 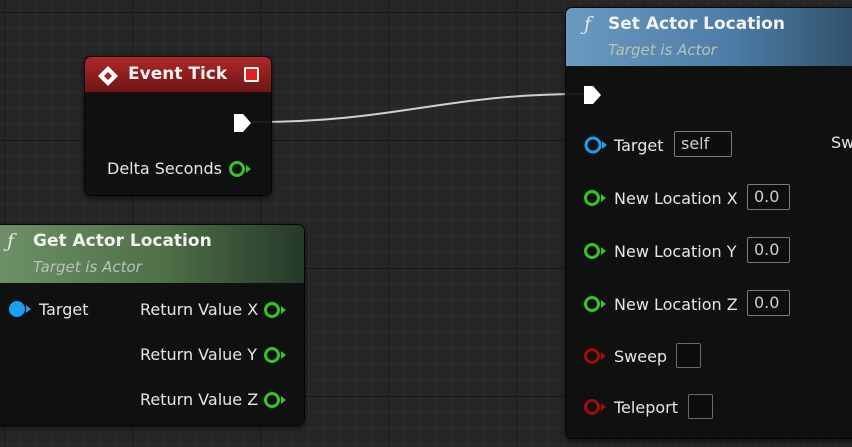 What do you see at coordinates (676, 198) in the screenshot?
I see `new-location-x-label: New Location X` at bounding box center [676, 198].